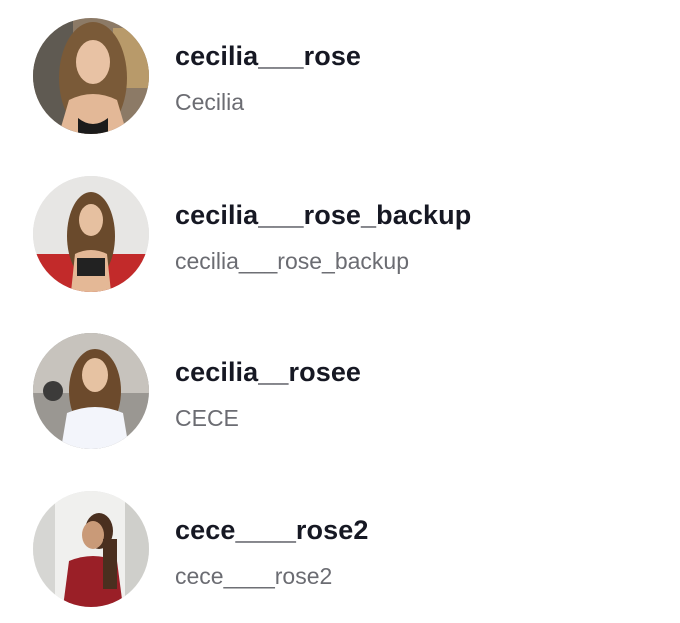 This screenshot has width=680, height=623. I want to click on nickname: CECE, so click(207, 418).